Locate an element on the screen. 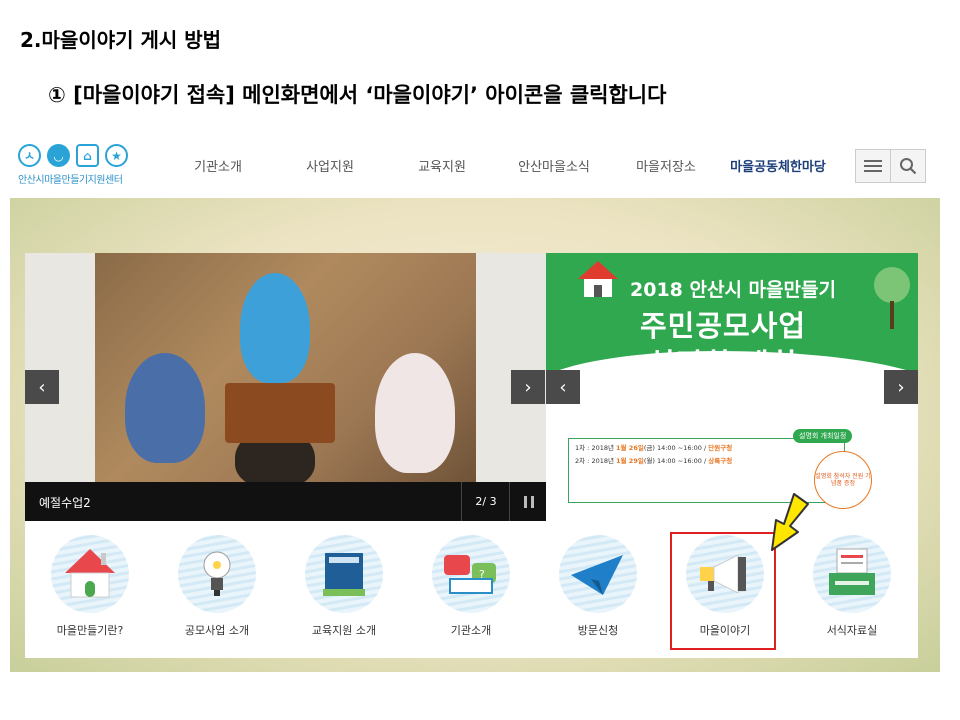 The image size is (960, 720). quick-menu-item-about: ? 기관소개 is located at coordinates (471, 586).